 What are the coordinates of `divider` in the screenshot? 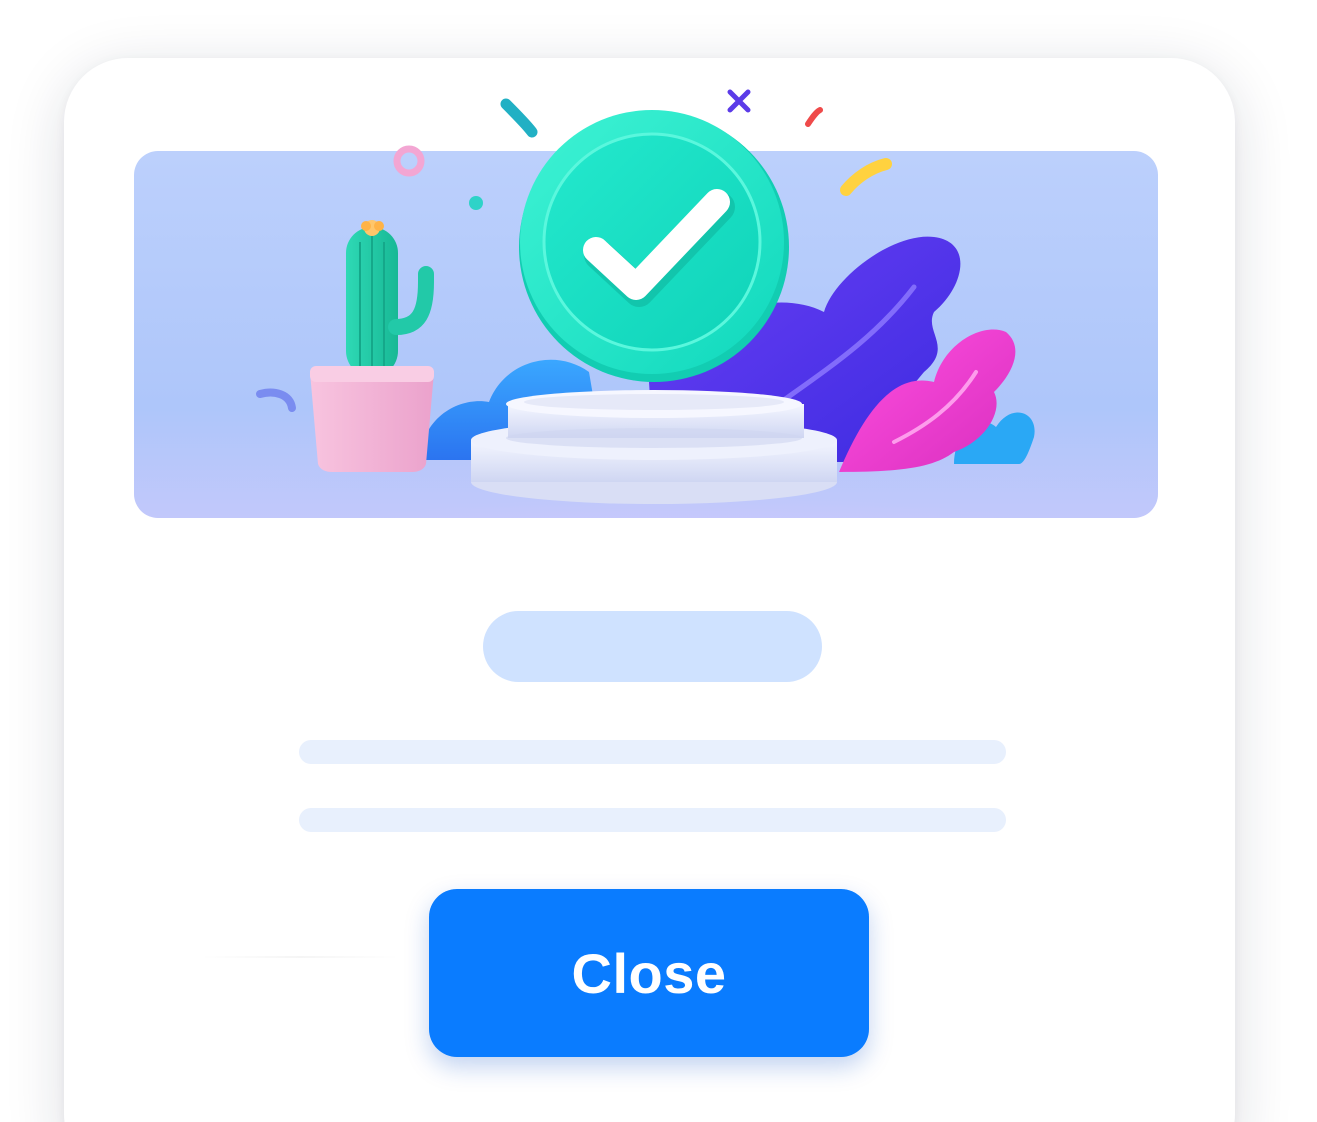 It's located at (300, 957).